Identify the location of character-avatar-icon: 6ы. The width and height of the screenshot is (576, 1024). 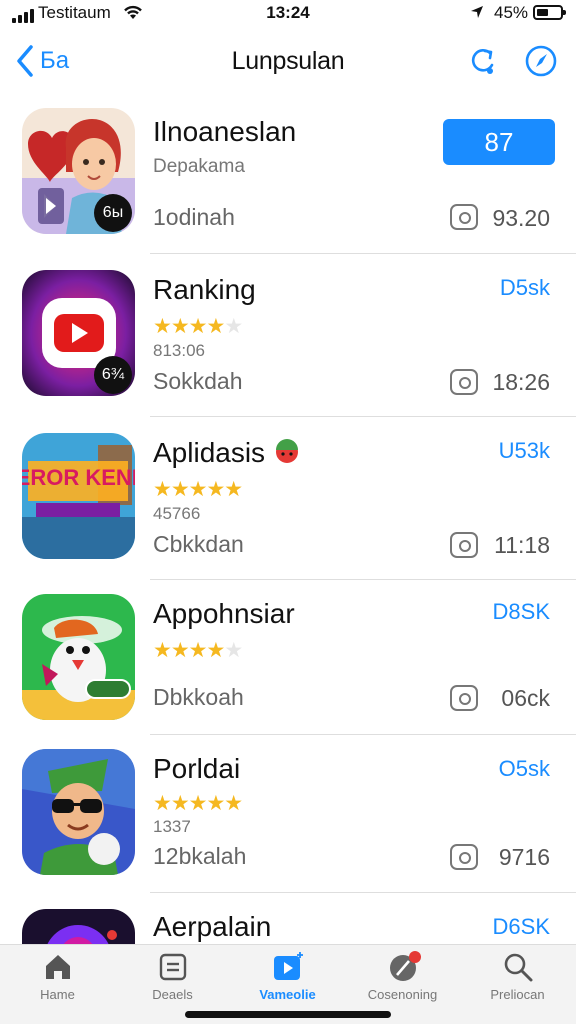
(78, 171).